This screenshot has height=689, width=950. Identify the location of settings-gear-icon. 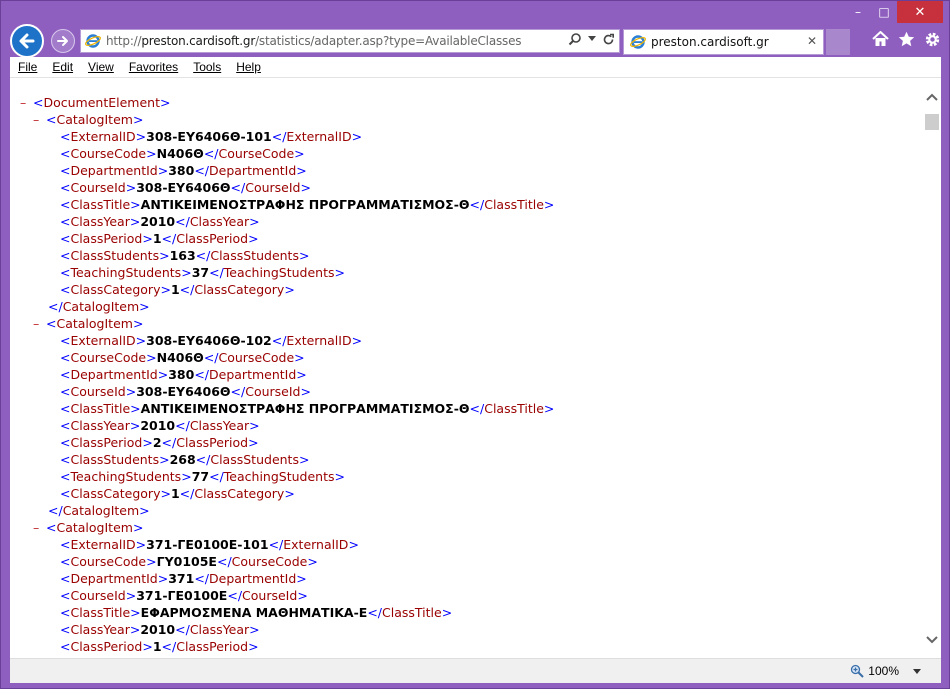
(932, 39).